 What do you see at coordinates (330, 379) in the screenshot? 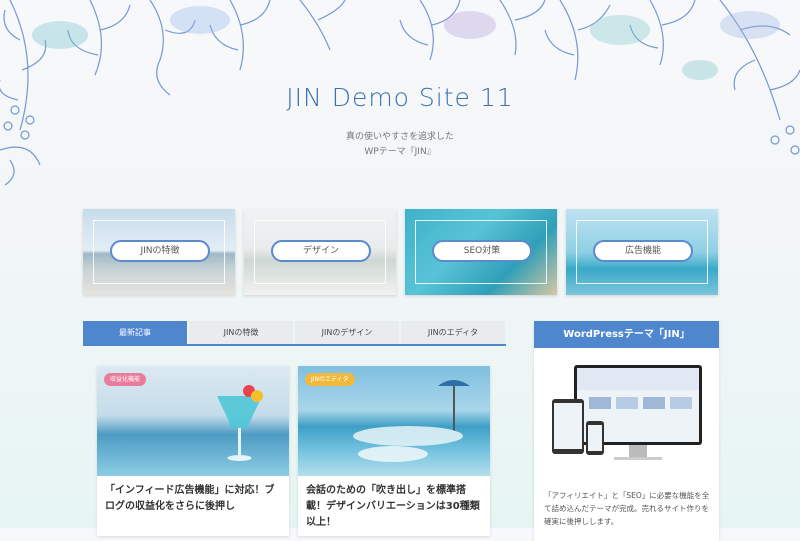
I see `category-badge: JINのエディタ` at bounding box center [330, 379].